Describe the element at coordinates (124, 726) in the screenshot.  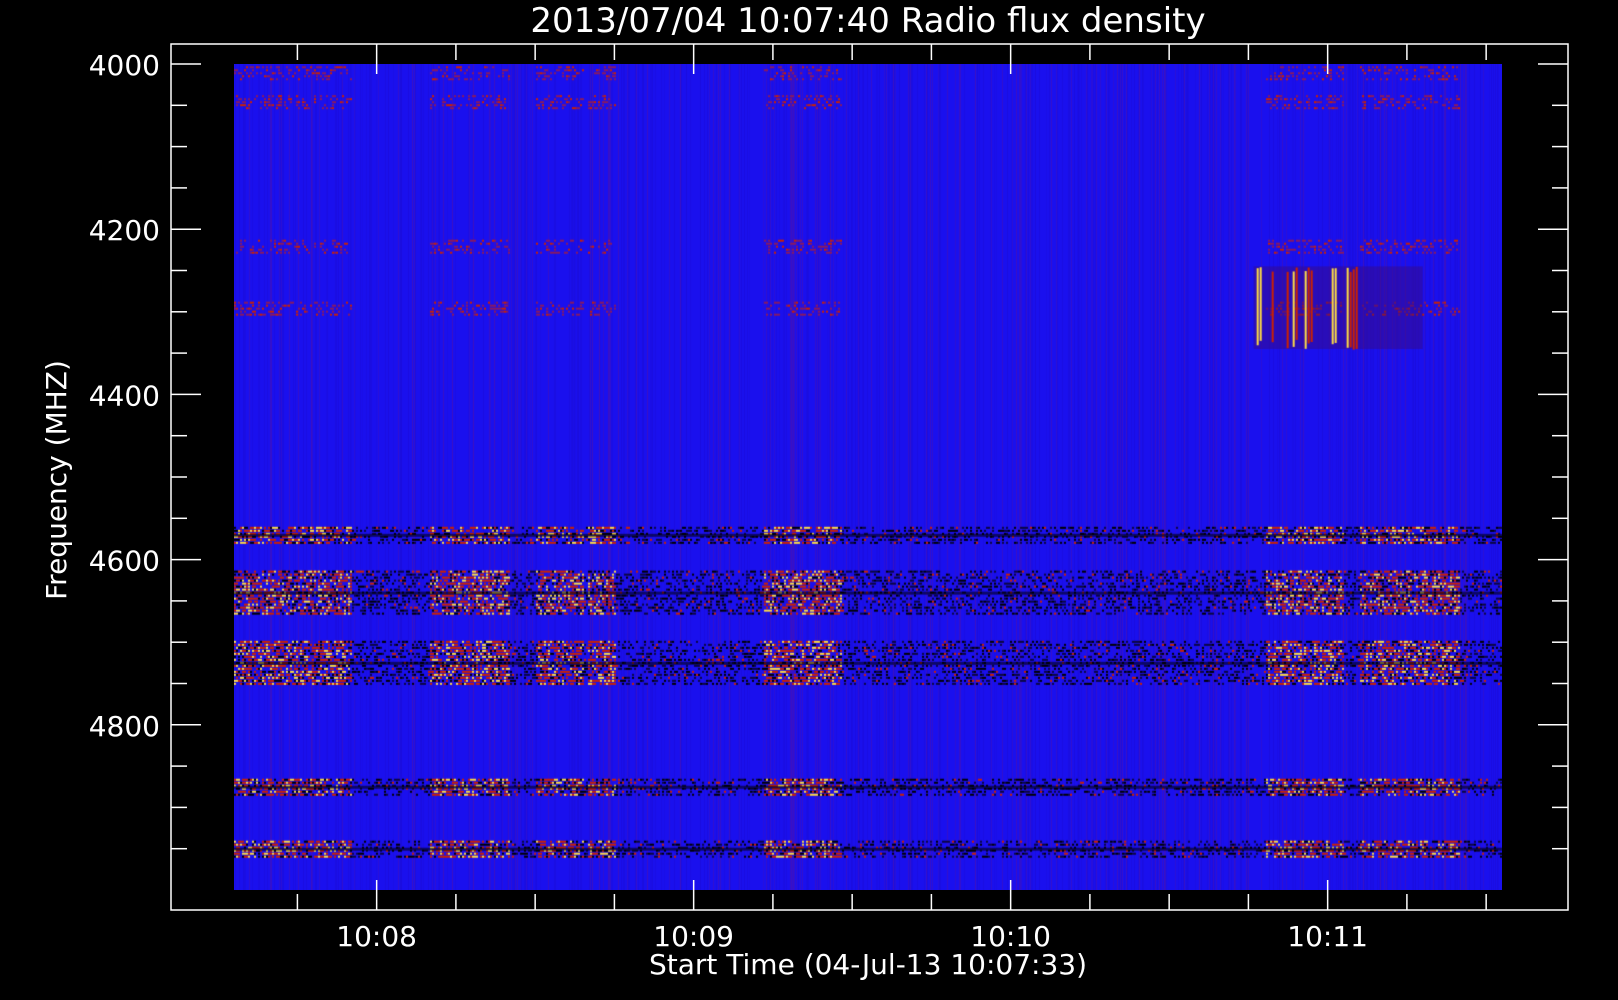
I see `y-tick-label: 4800` at that location.